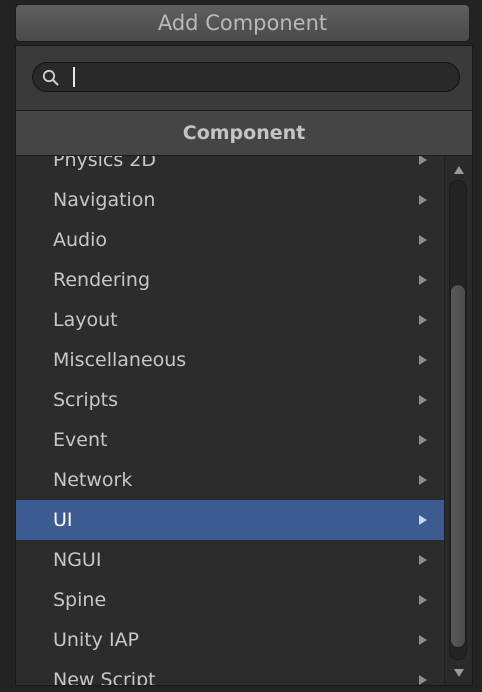 Image resolution: width=482 pixels, height=692 pixels. What do you see at coordinates (230, 400) in the screenshot?
I see `list-item-scripts: Scripts` at bounding box center [230, 400].